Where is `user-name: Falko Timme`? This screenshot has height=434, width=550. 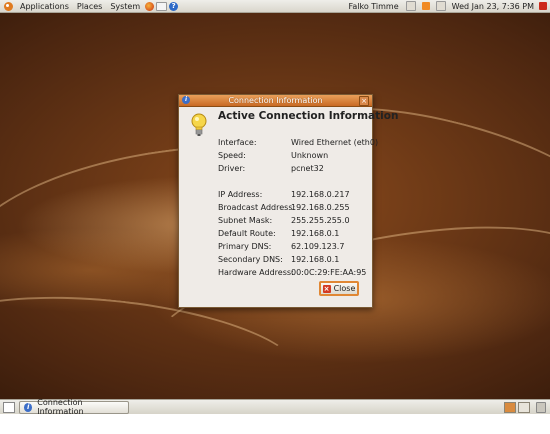 user-name: Falko Timme is located at coordinates (373, 6).